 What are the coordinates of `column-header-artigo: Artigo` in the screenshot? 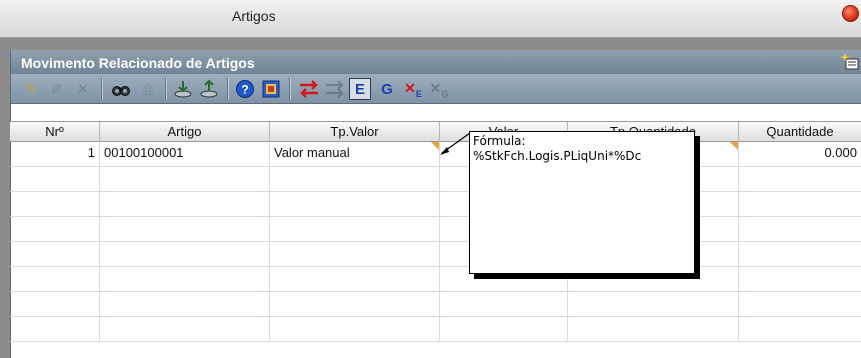 It's located at (185, 132).